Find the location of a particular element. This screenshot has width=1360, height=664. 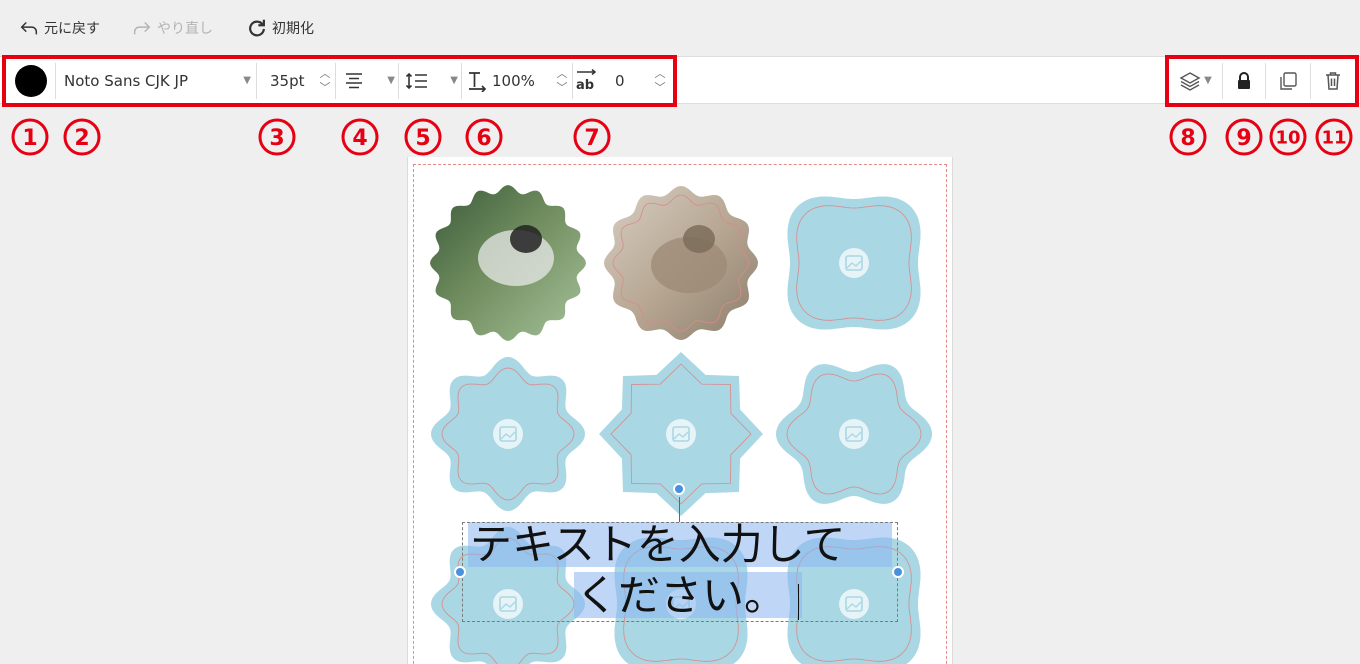

rotate-handle is located at coordinates (679, 489).